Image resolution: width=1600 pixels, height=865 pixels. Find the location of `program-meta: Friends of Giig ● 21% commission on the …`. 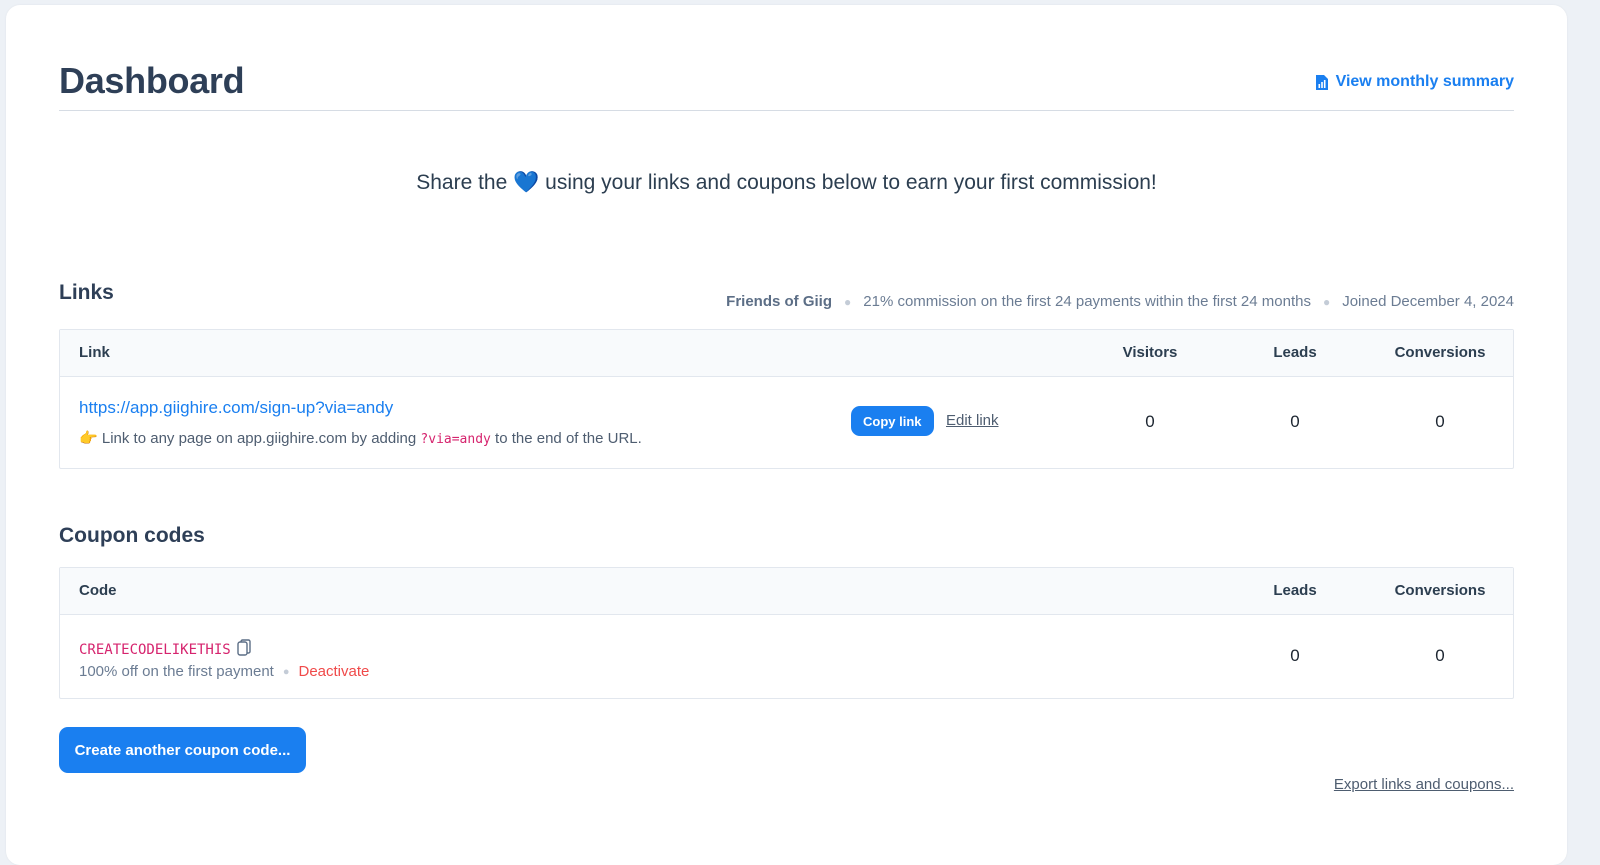

program-meta: Friends of Giig ● 21% commission on the … is located at coordinates (1120, 301).